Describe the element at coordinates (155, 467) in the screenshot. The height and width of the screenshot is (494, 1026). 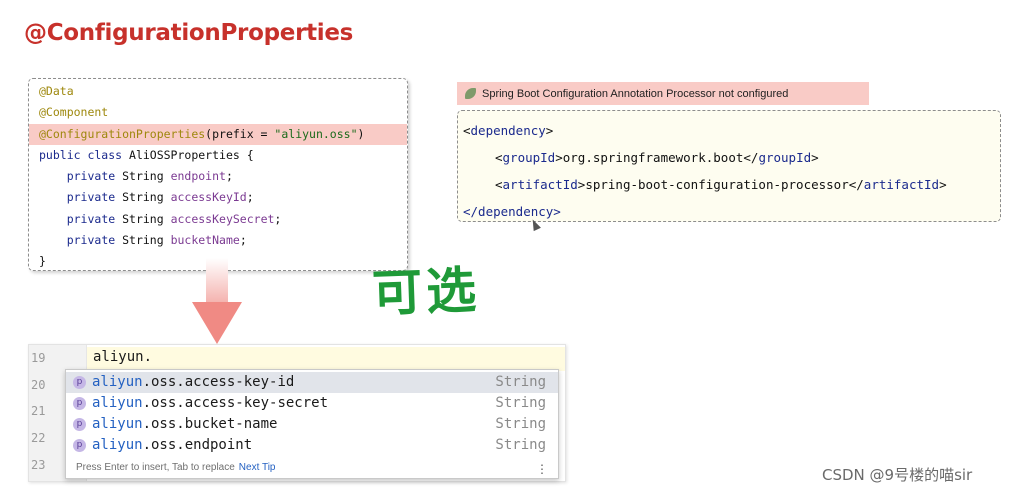
I see `footer-hint: Press Enter to insert, Tab to replace` at that location.